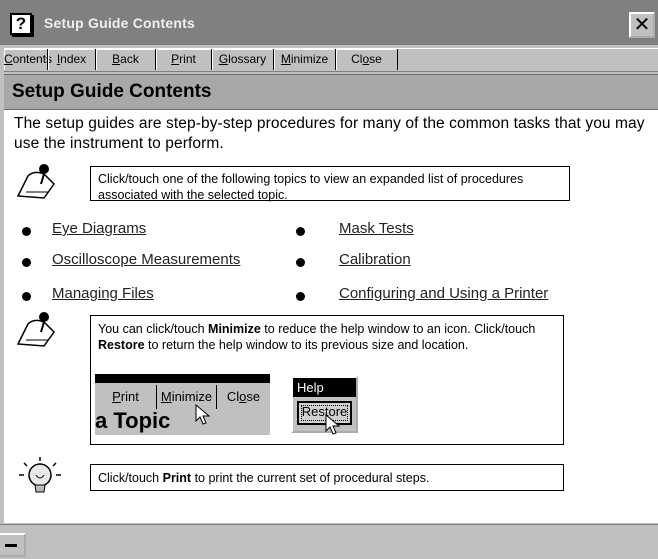 Image resolution: width=658 pixels, height=559 pixels. Describe the element at coordinates (40, 475) in the screenshot. I see `lightbulb-tip-icon` at that location.